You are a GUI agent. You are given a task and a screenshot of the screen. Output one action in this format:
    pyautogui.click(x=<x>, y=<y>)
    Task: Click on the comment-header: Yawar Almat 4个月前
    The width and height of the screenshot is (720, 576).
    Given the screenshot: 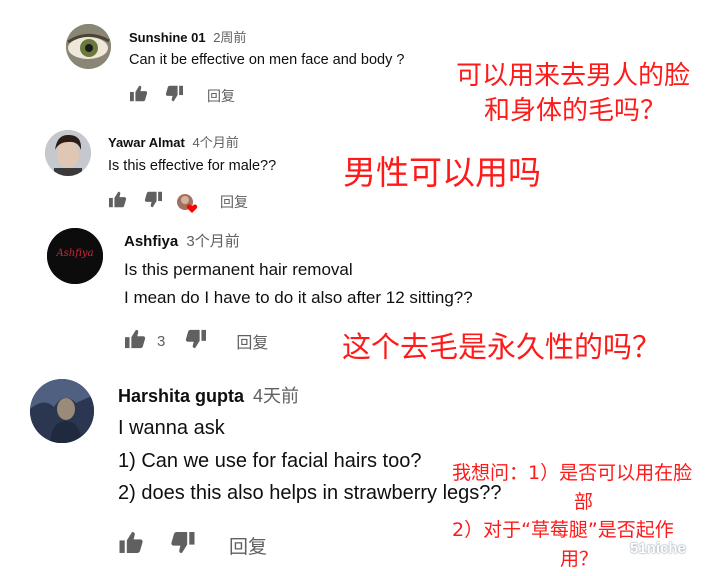 What is the action you would take?
    pyautogui.click(x=173, y=141)
    